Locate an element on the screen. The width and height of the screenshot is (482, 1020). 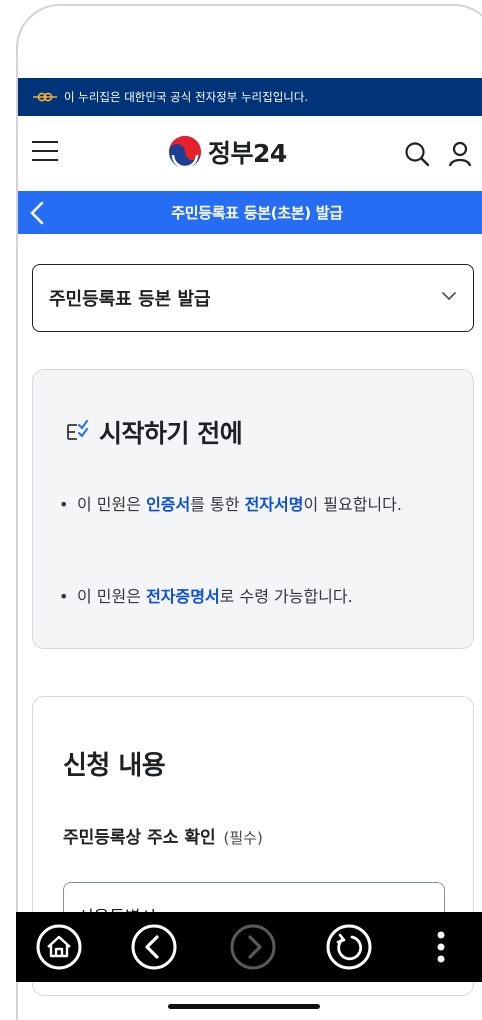
notice-title: 시작하기 전에 is located at coordinates (171, 433).